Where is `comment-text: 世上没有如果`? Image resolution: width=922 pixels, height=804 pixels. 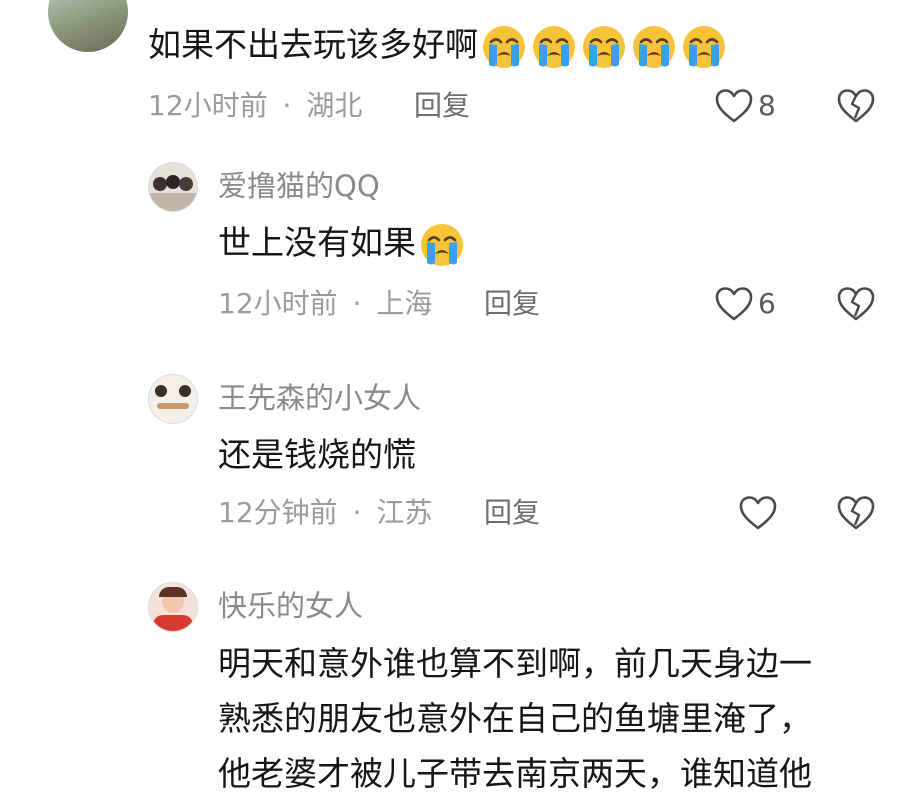
comment-text: 世上没有如果 is located at coordinates (342, 243).